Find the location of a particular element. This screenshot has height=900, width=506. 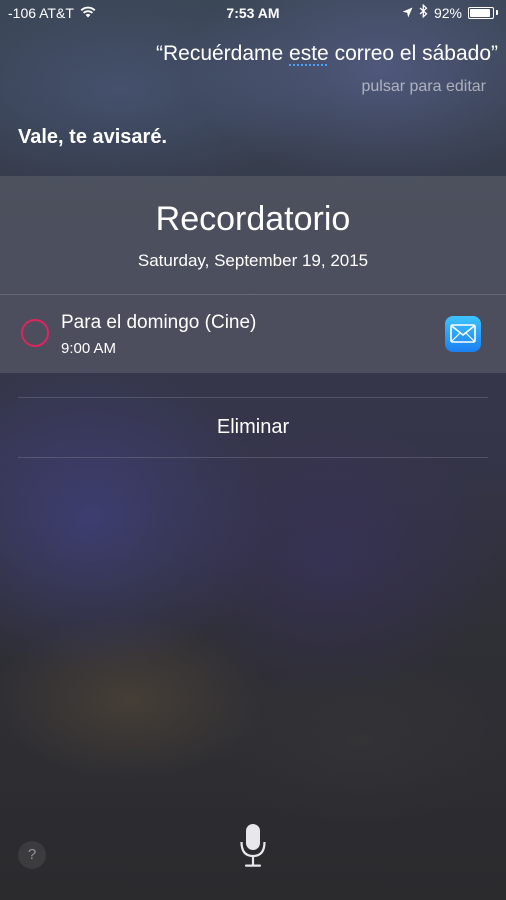

battery-icon is located at coordinates (481, 12).